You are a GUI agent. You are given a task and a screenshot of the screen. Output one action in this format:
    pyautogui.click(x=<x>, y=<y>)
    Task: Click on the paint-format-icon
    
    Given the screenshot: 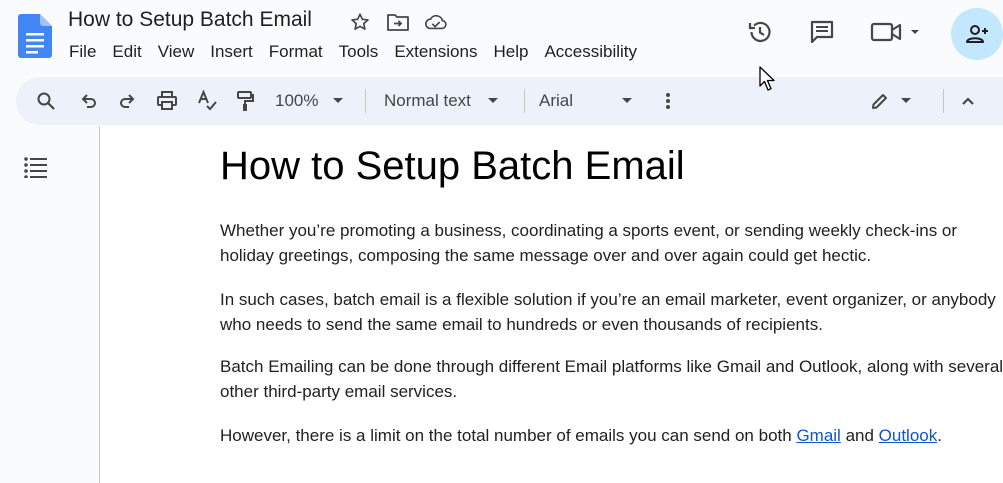 What is the action you would take?
    pyautogui.click(x=245, y=101)
    